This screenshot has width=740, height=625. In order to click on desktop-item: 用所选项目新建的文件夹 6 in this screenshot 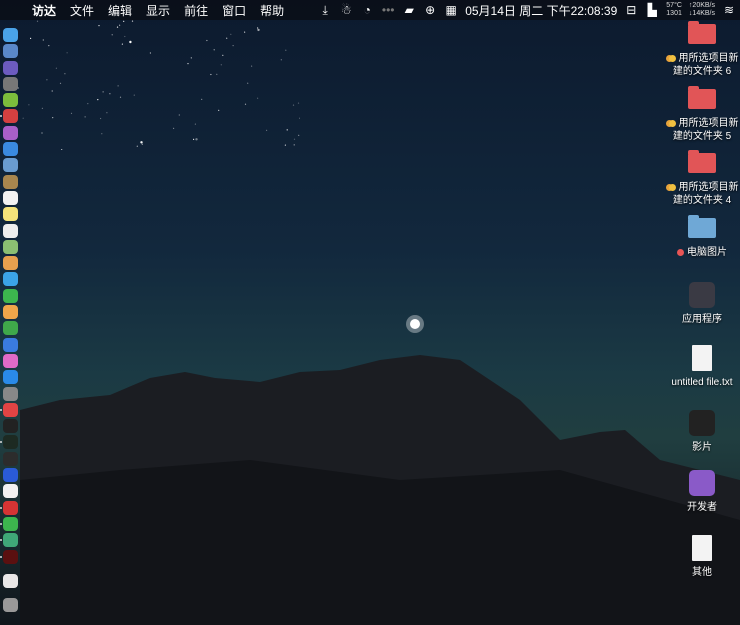, I will do `click(701, 49)`.